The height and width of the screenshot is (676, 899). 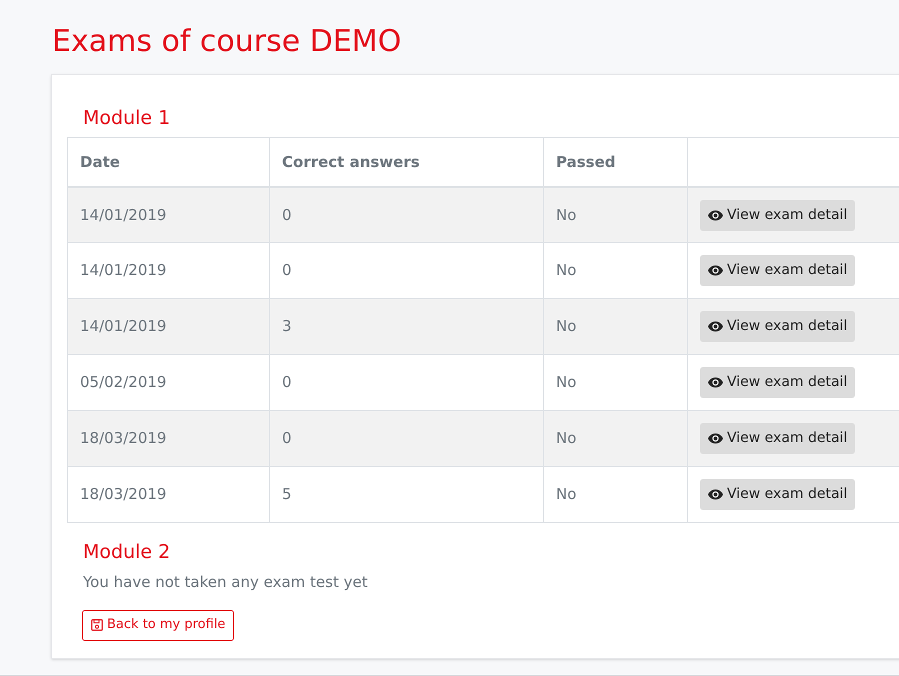 I want to click on table-cell: 5, so click(x=287, y=494).